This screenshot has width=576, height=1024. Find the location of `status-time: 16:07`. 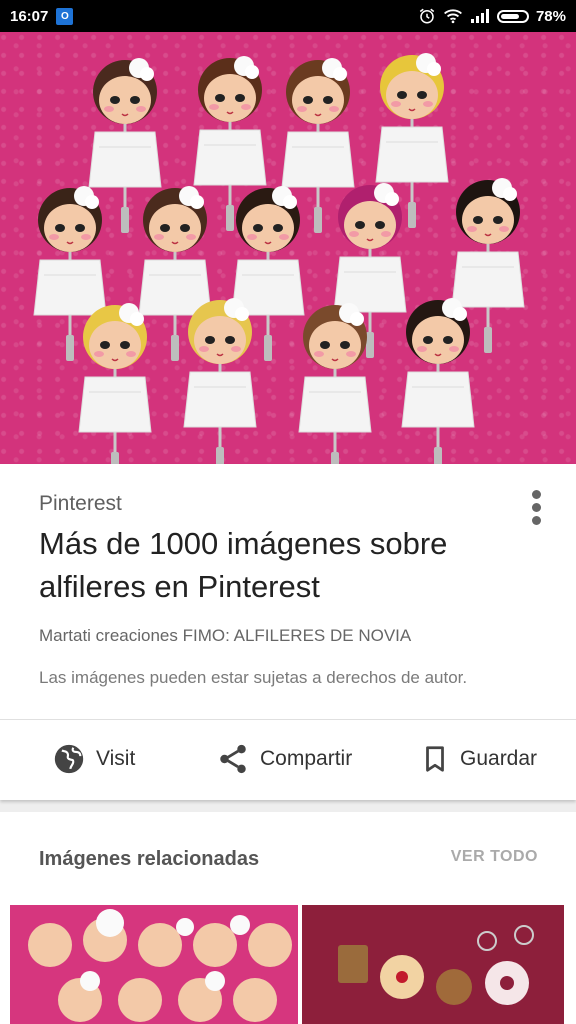

status-time: 16:07 is located at coordinates (29, 16).